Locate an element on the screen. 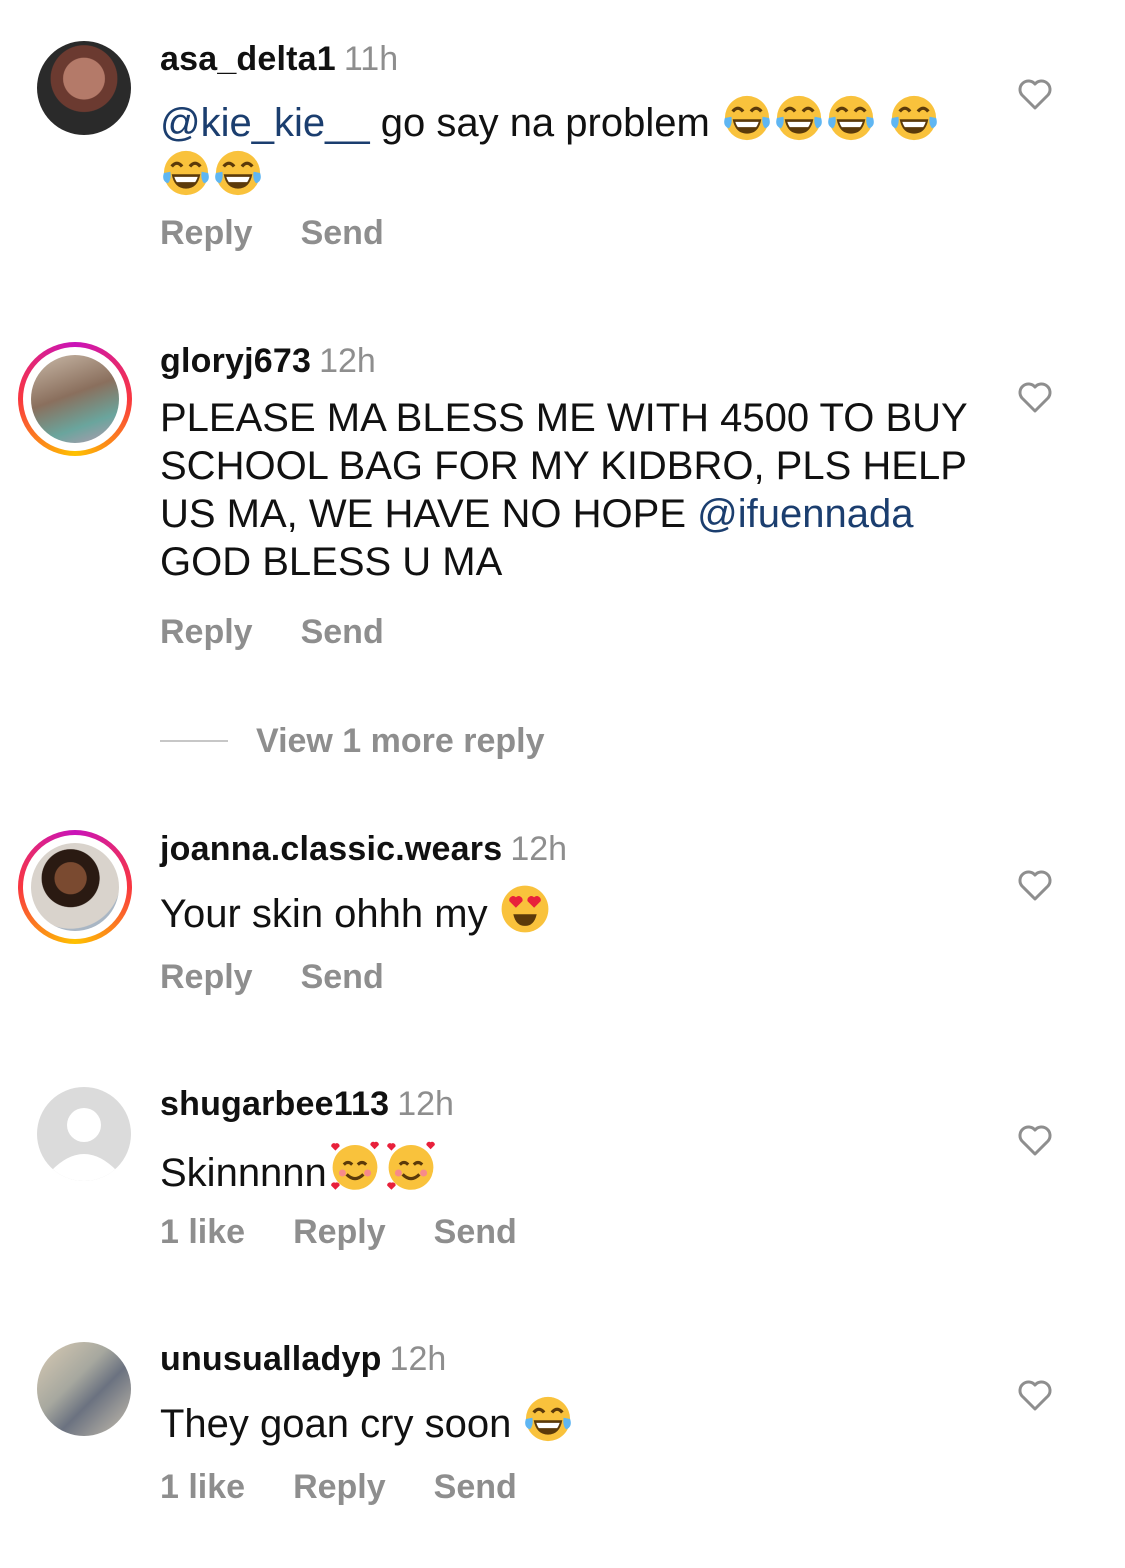 The height and width of the screenshot is (1568, 1125). timestamp: 11h is located at coordinates (371, 59).